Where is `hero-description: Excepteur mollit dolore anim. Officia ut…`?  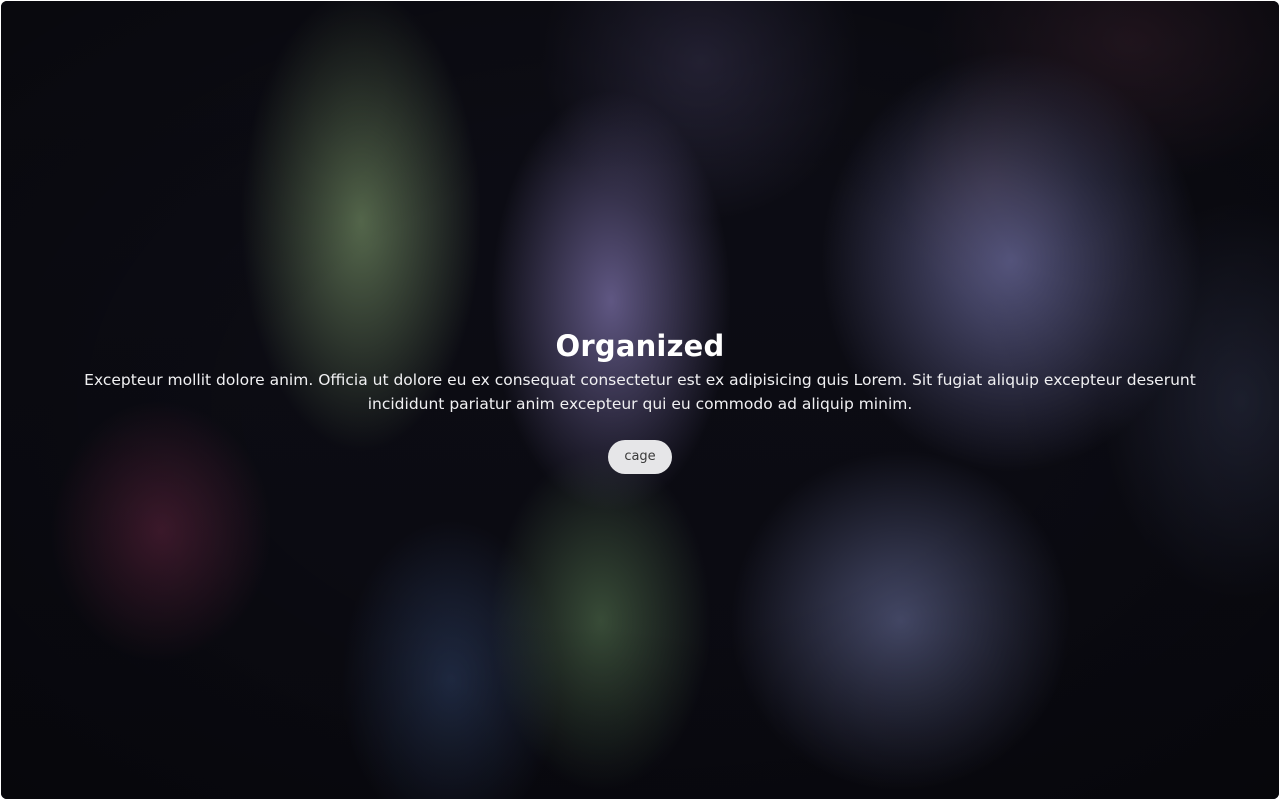 hero-description: Excepteur mollit dolore anim. Officia ut… is located at coordinates (640, 392).